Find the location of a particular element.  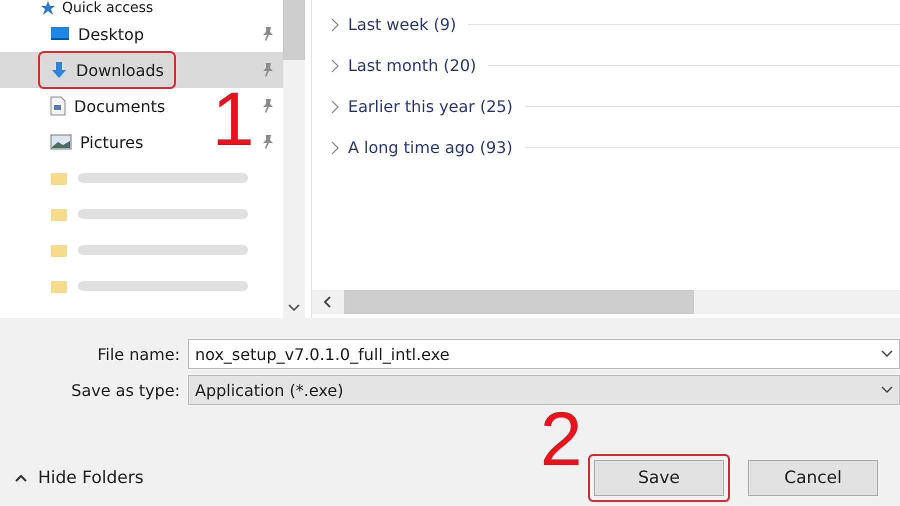

vertical-scrollbar is located at coordinates (294, 159).